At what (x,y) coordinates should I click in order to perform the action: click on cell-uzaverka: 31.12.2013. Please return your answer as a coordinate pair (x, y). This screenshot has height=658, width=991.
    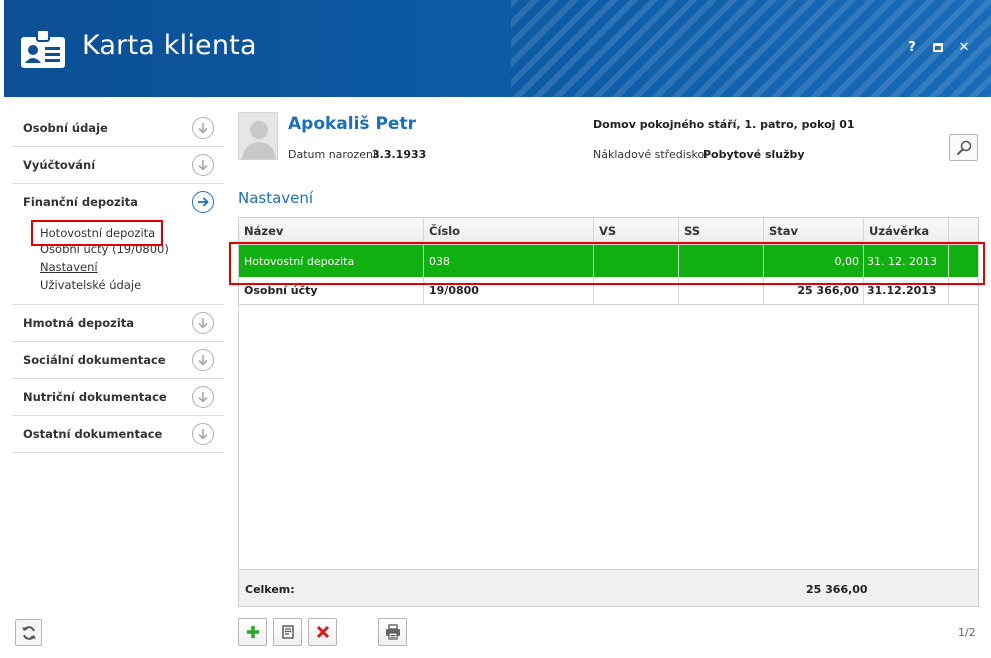
    Looking at the image, I should click on (906, 290).